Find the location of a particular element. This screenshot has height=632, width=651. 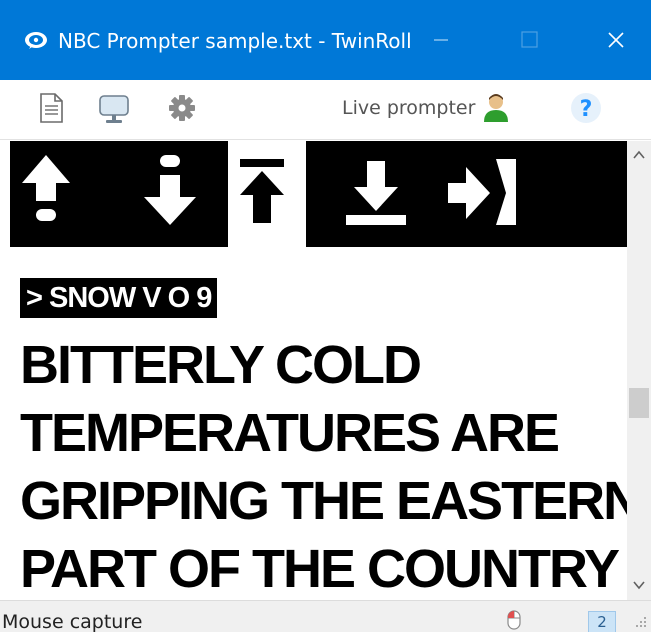

scroll-up-button is located at coordinates (64, 194).